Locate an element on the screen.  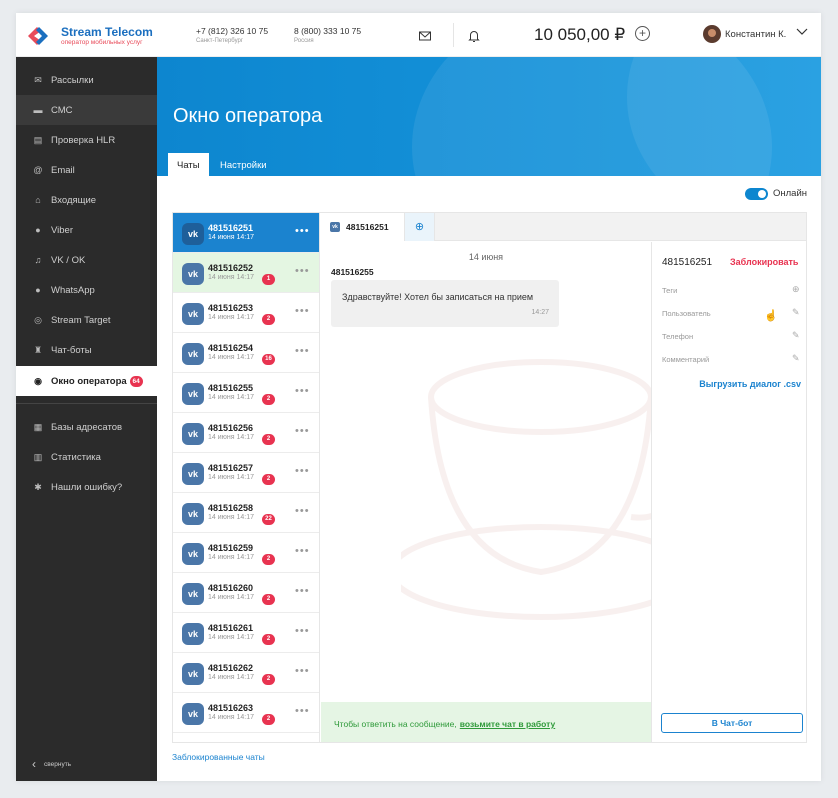
bot-icon: ♜ is located at coordinates (38, 350).